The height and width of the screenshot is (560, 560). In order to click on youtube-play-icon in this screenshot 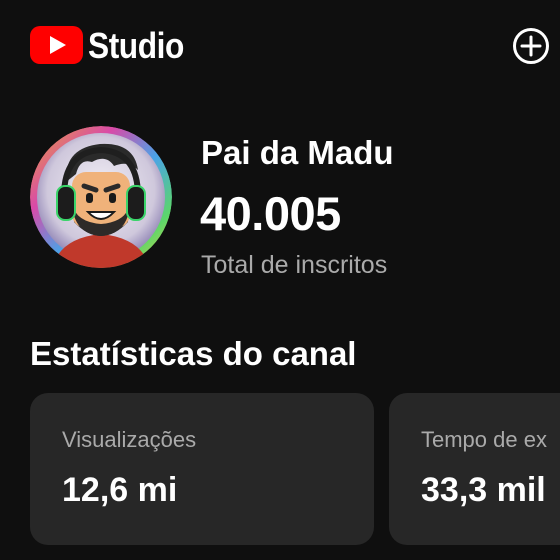, I will do `click(56, 45)`.